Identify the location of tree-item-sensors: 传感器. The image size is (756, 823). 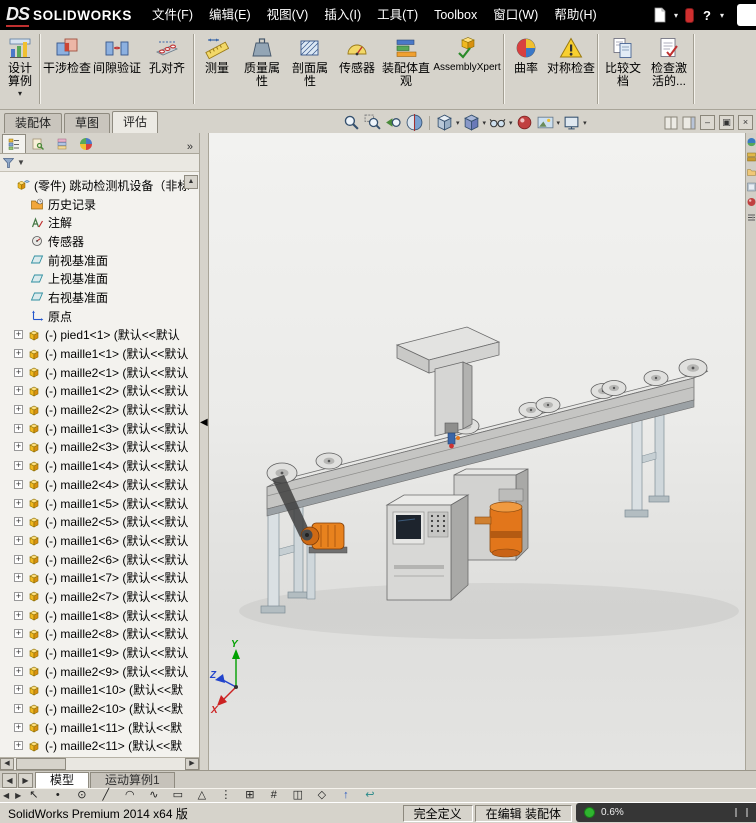
(99, 241).